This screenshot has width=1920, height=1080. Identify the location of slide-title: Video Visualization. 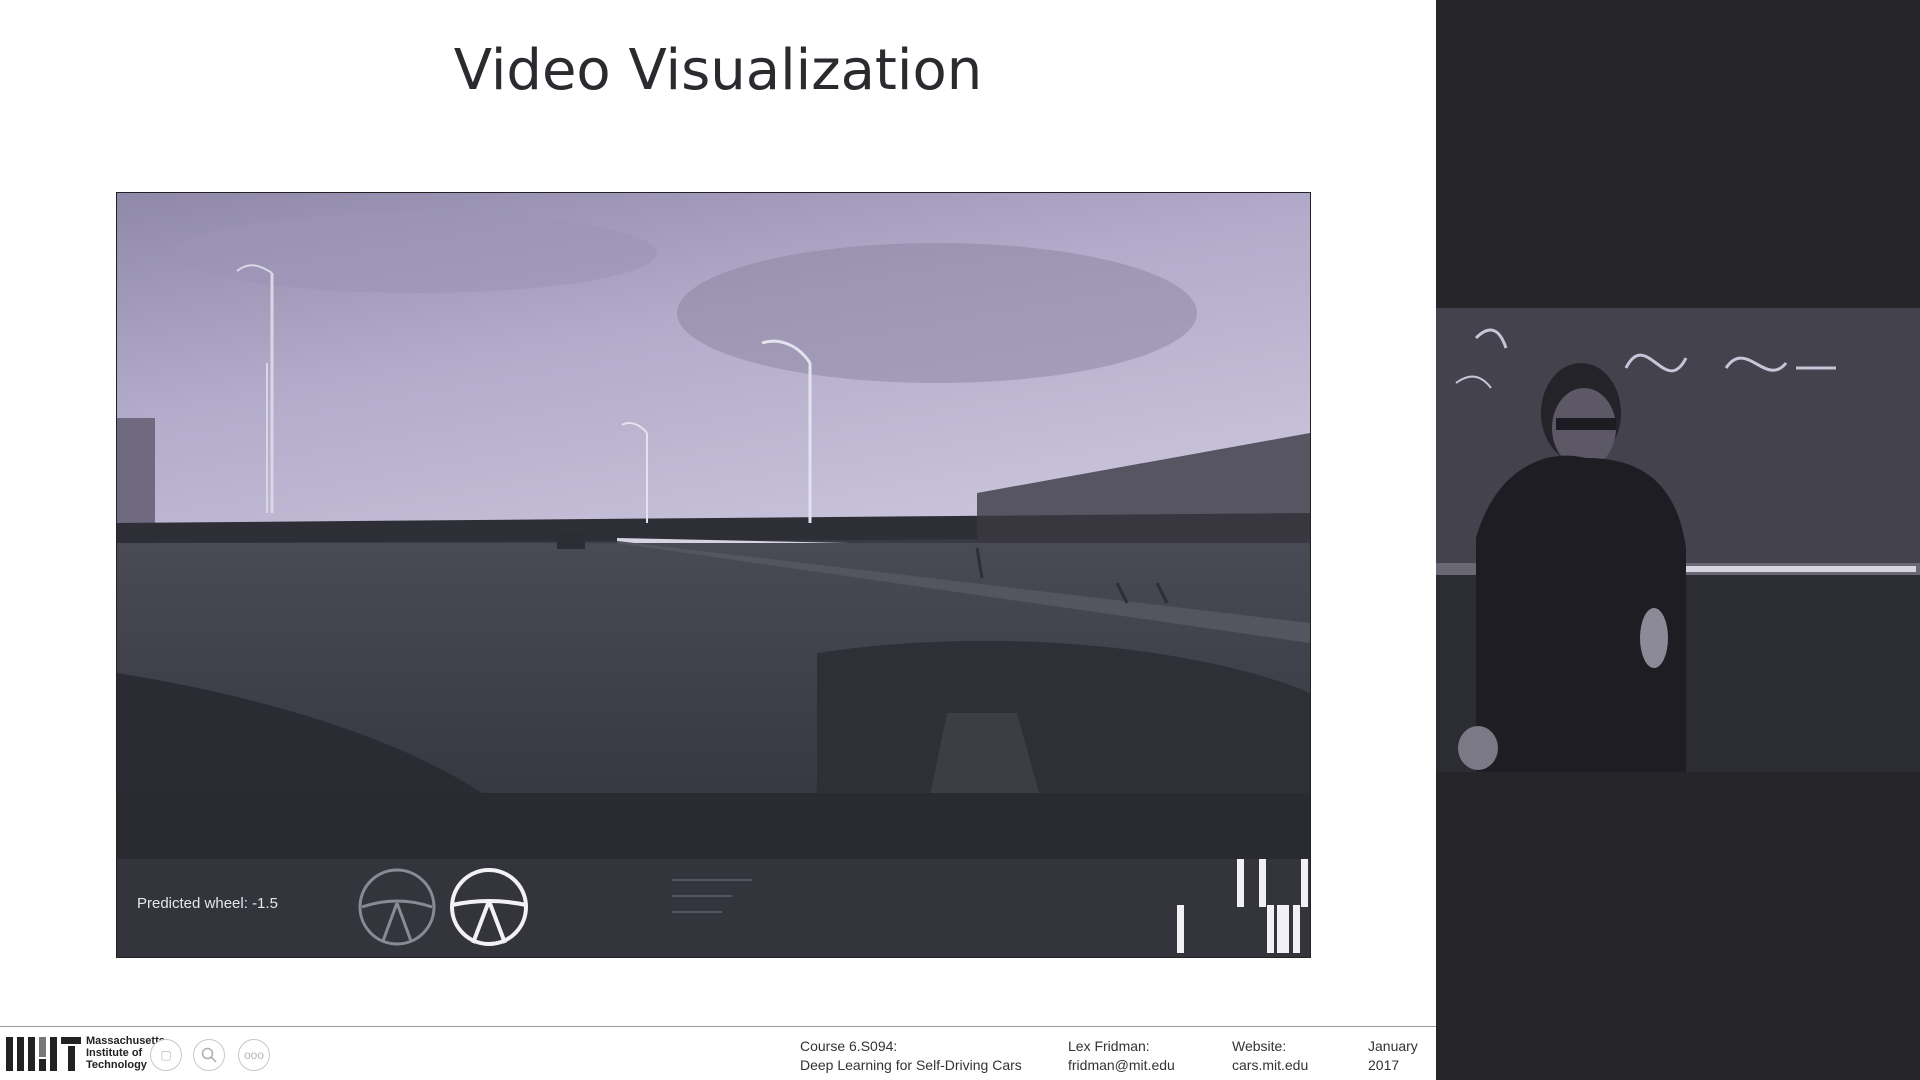
(718, 70).